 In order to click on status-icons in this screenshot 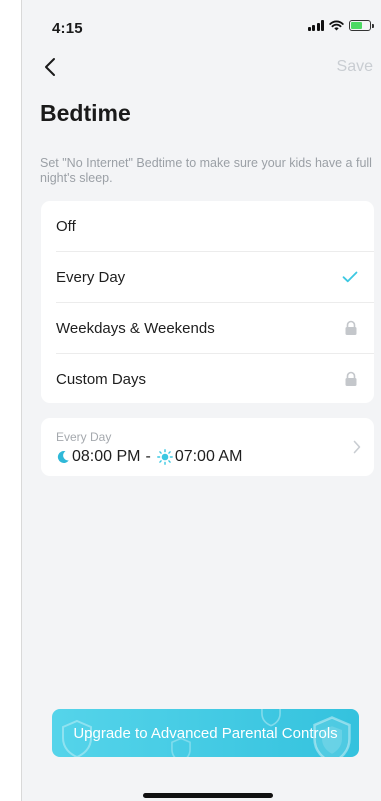, I will do `click(340, 25)`.